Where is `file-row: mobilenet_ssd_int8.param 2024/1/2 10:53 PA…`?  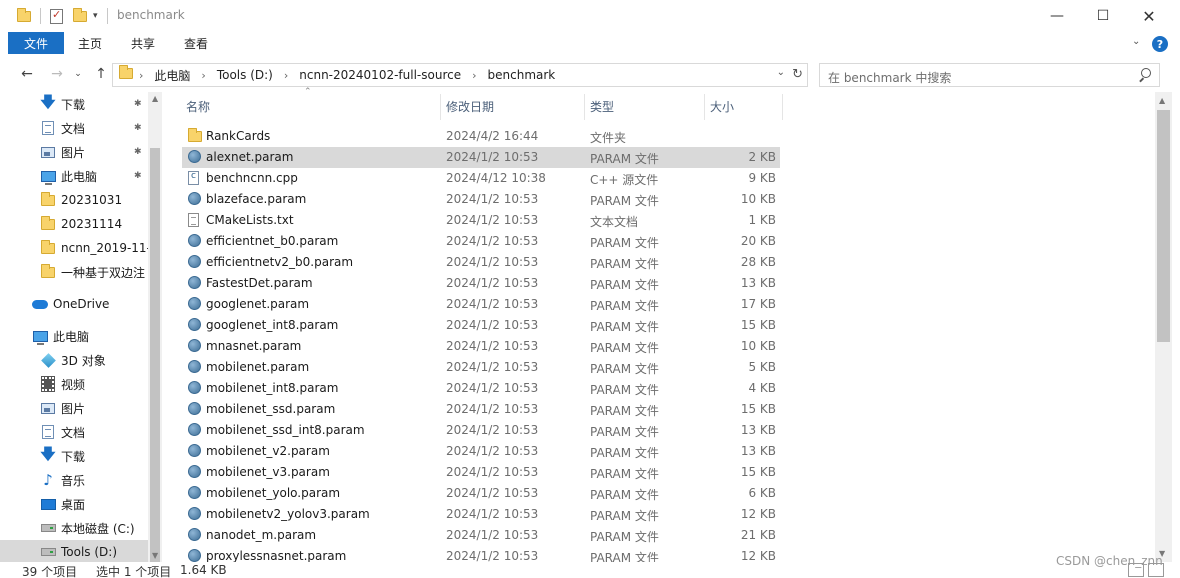
file-row: mobilenet_ssd_int8.param 2024/1/2 10:53 PA… is located at coordinates (481, 430).